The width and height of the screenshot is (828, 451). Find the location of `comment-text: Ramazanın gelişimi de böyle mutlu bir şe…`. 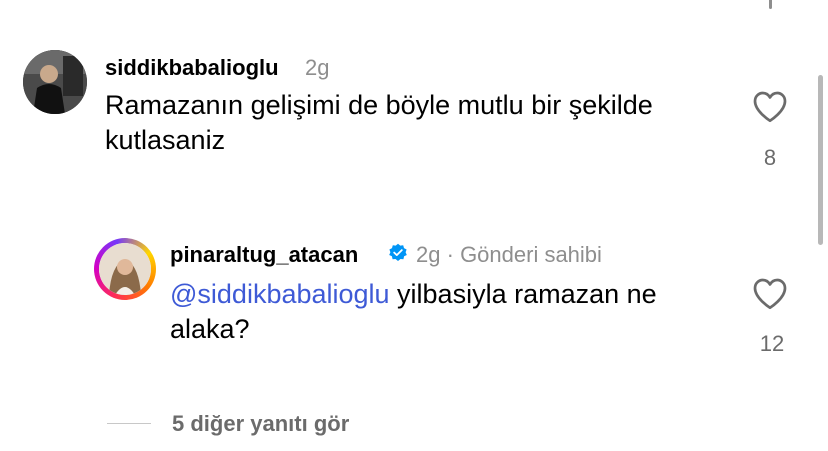

comment-text: Ramazanın gelişimi de böyle mutlu bir şe… is located at coordinates (379, 122).